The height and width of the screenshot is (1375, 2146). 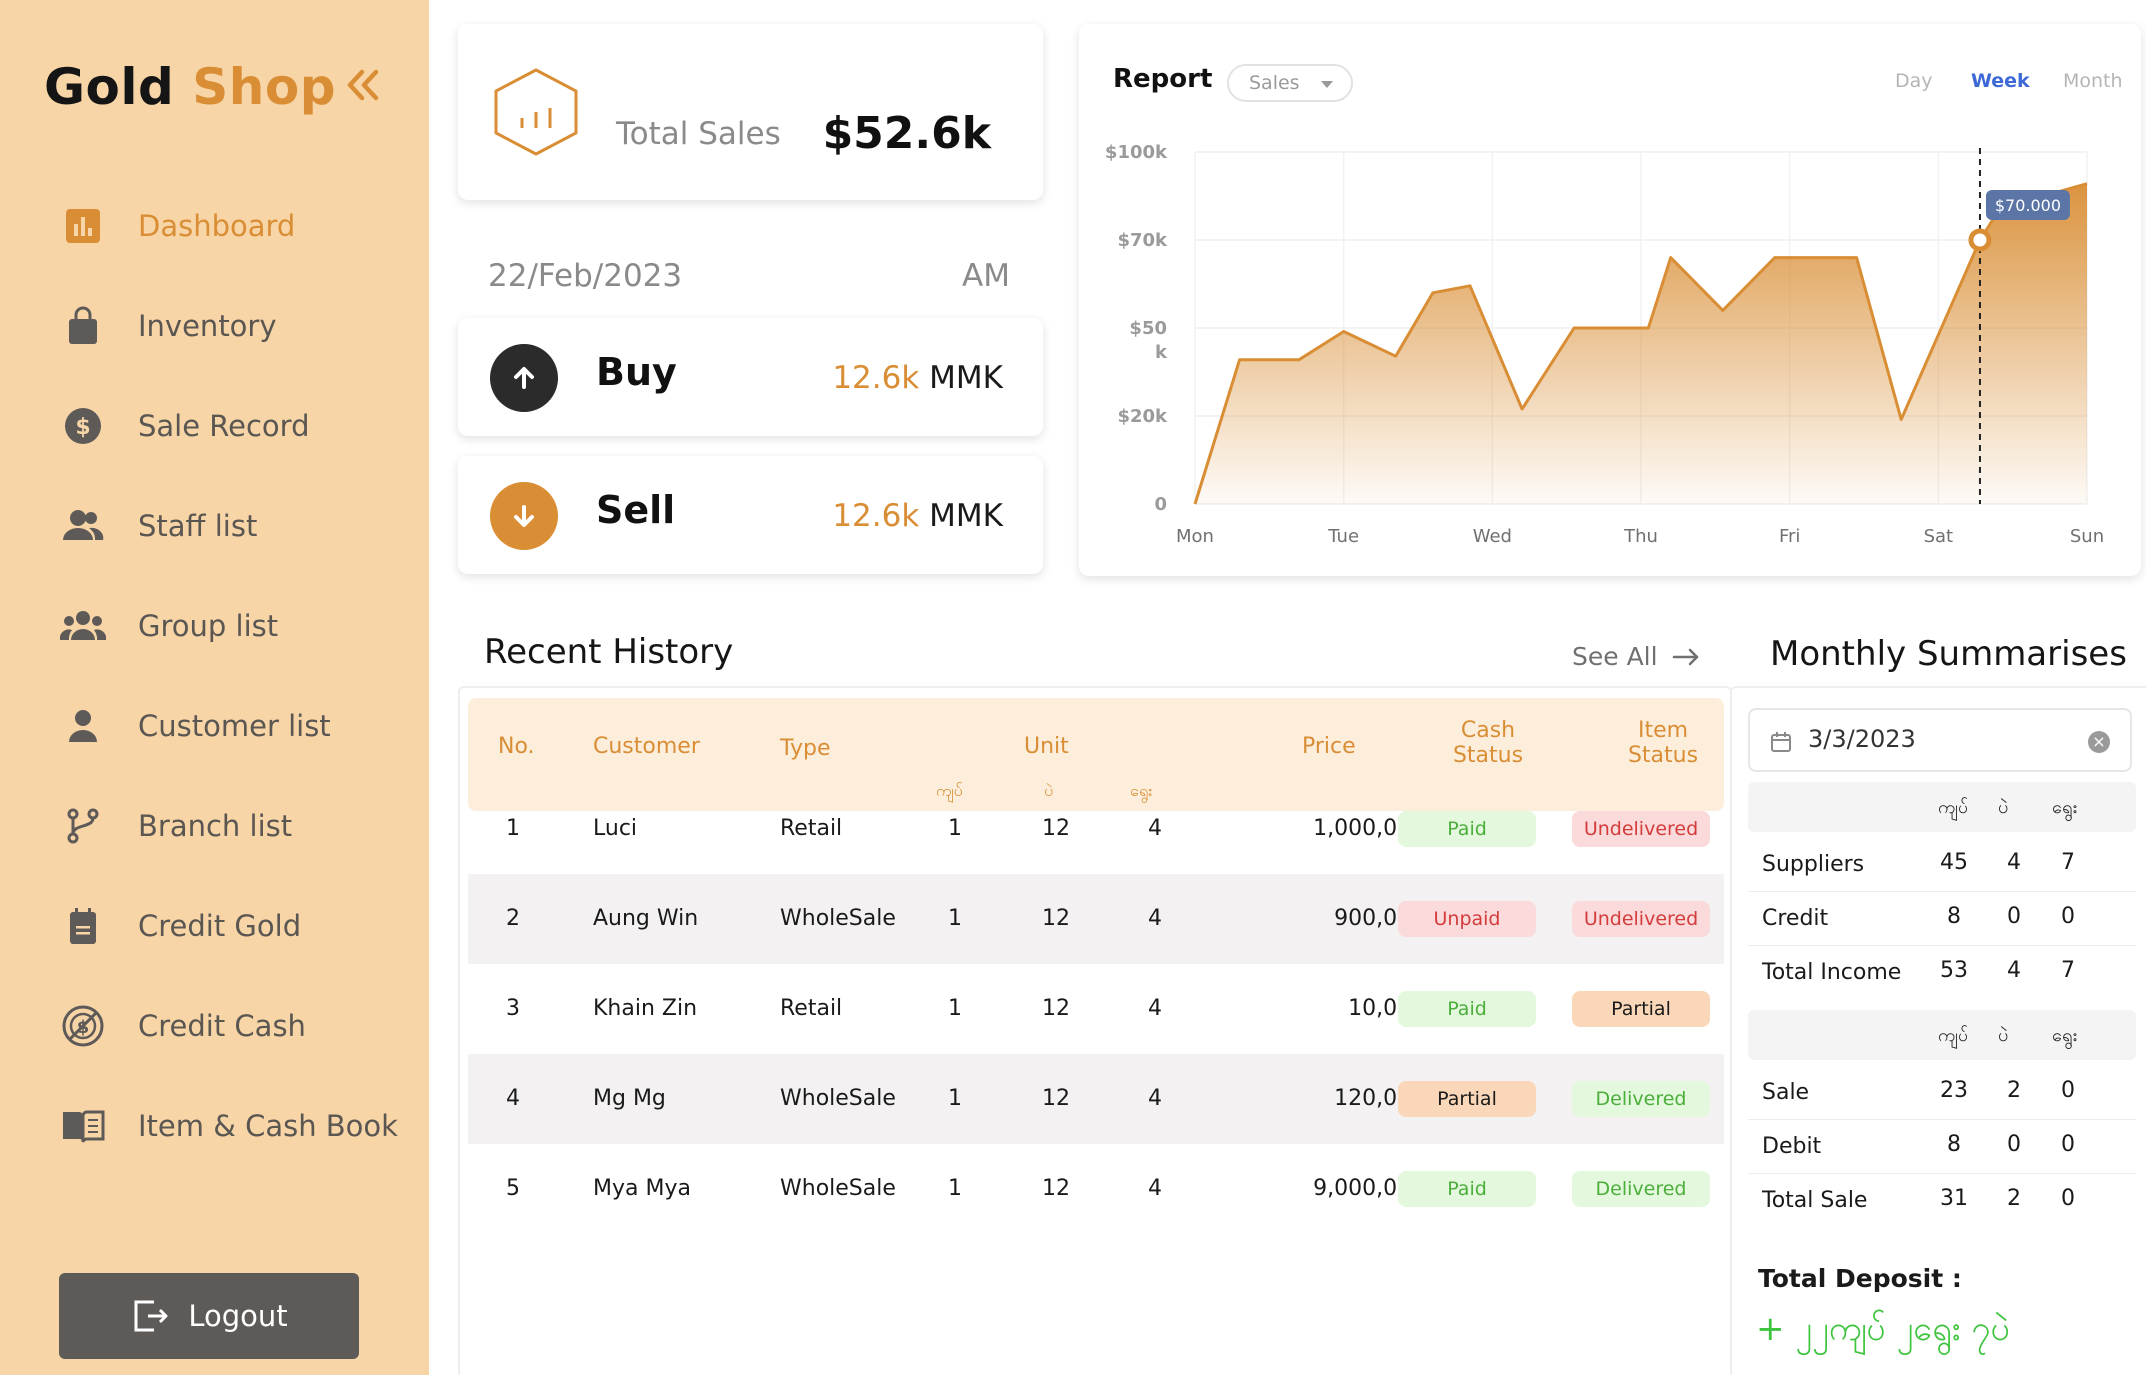 What do you see at coordinates (1860, 1278) in the screenshot?
I see `total-deposit-label: Total Deposit :` at bounding box center [1860, 1278].